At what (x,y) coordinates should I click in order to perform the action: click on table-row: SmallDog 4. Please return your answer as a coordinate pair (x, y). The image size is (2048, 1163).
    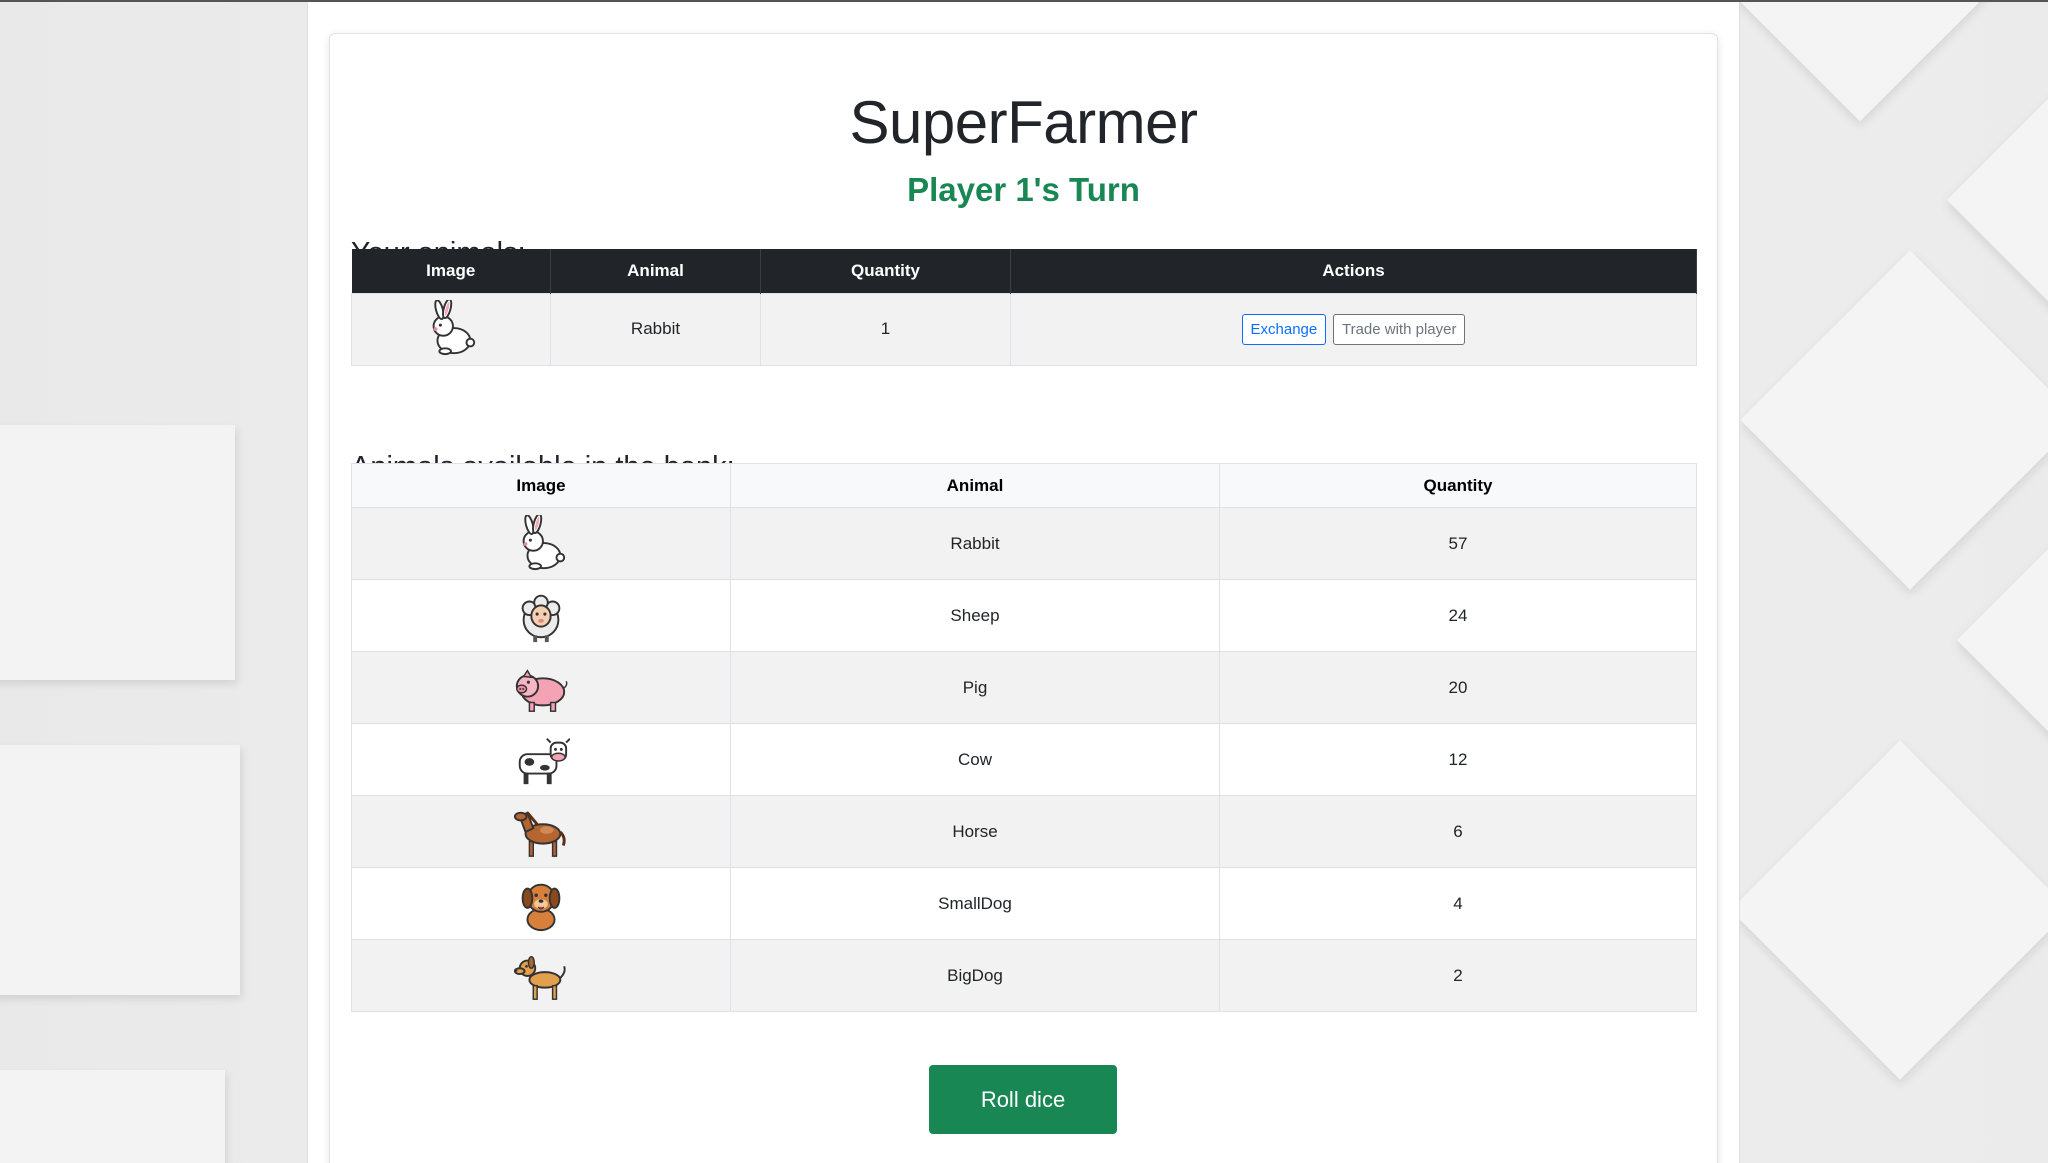
    Looking at the image, I should click on (1024, 903).